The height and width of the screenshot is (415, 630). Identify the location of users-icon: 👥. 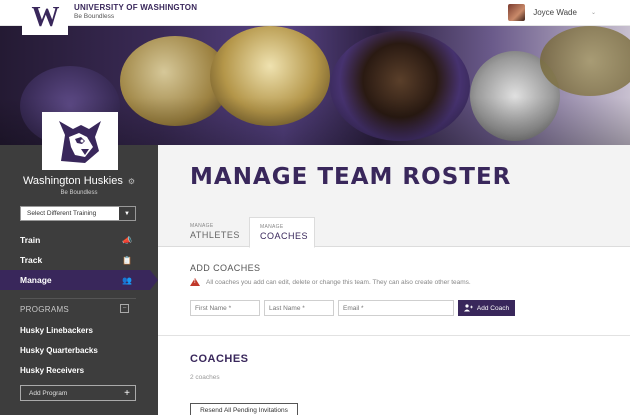
(127, 280).